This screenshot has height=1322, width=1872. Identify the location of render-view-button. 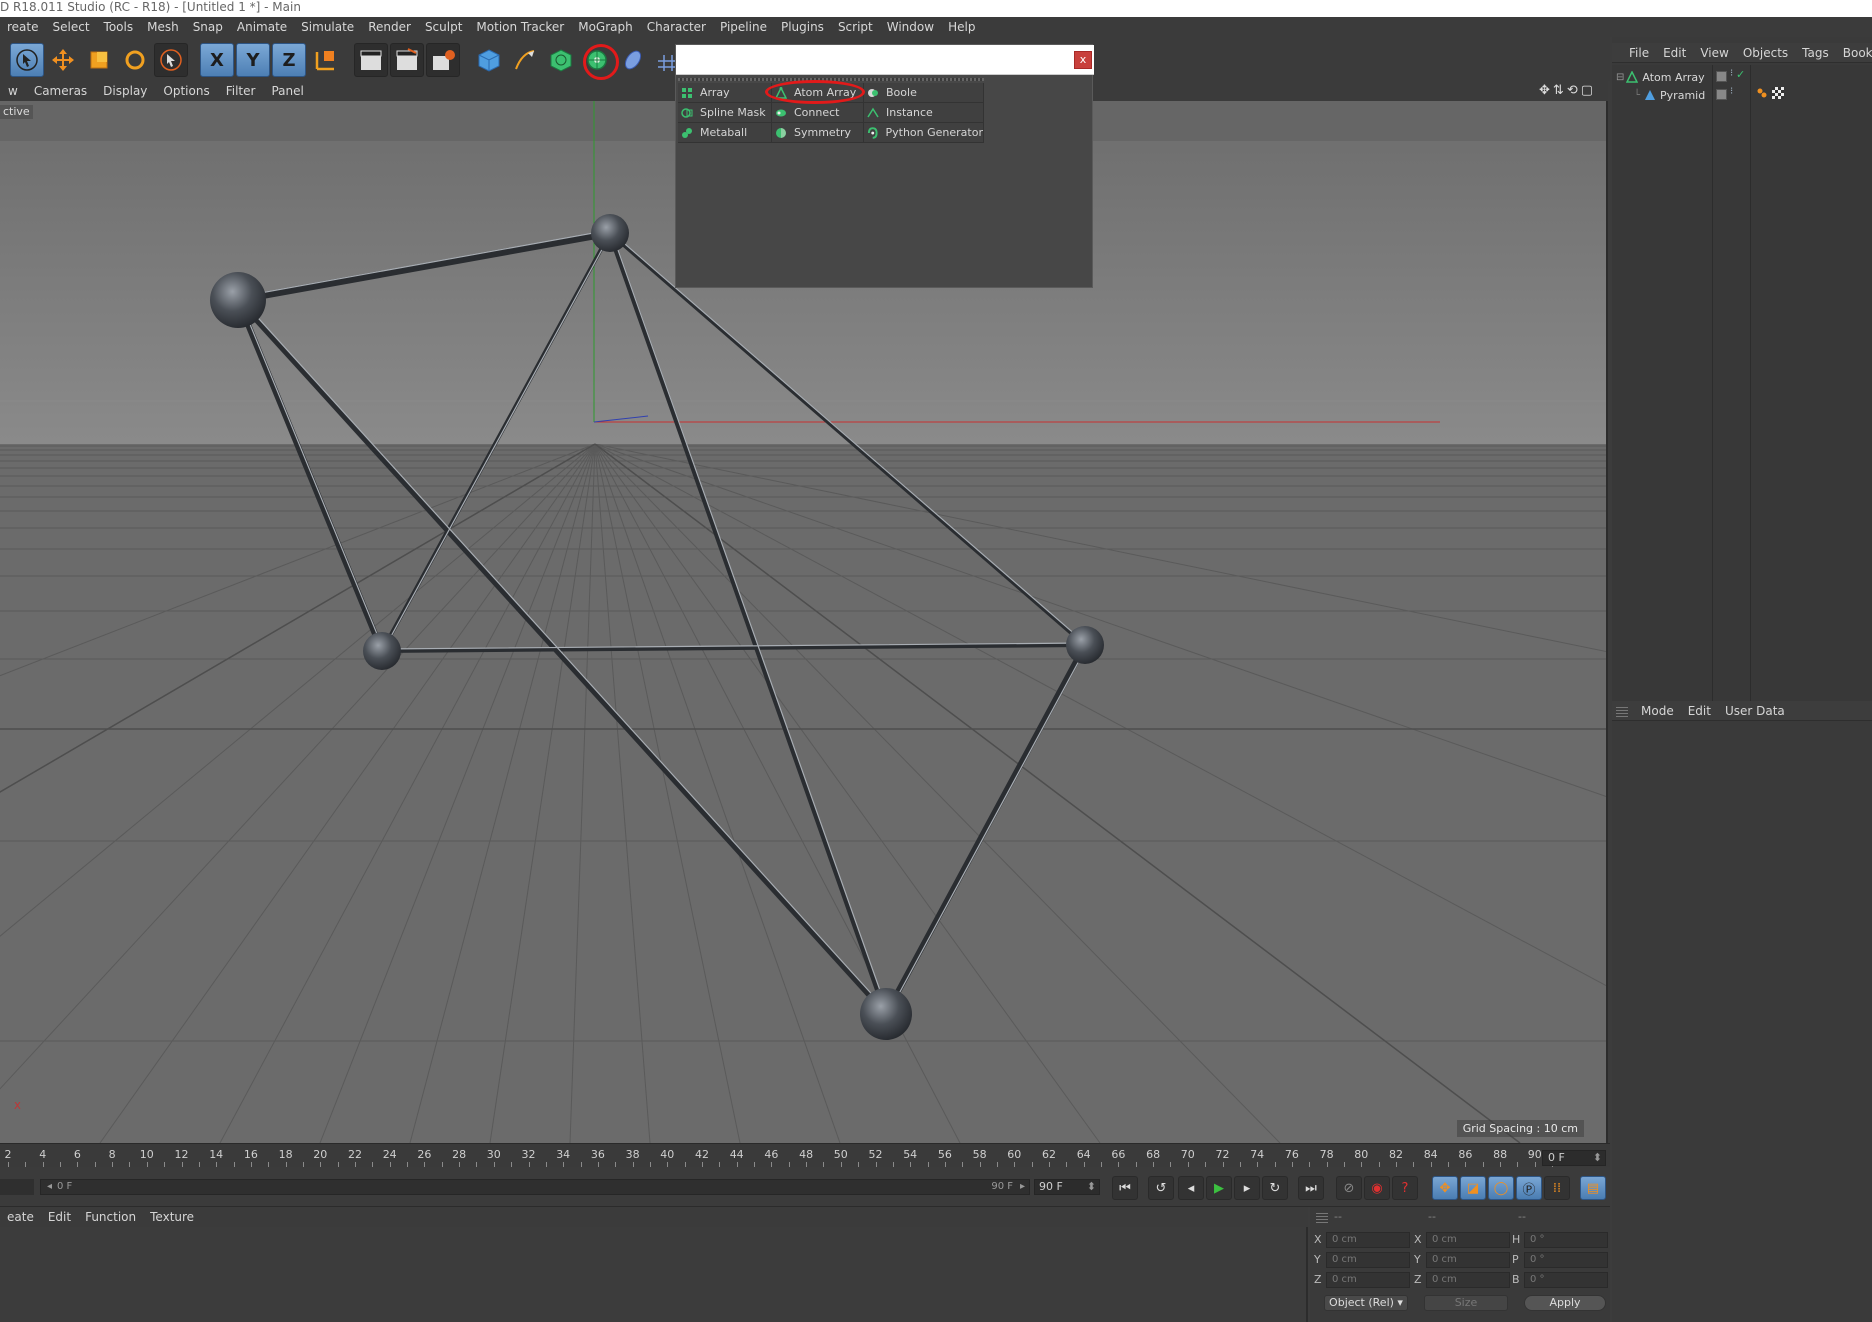
(371, 60).